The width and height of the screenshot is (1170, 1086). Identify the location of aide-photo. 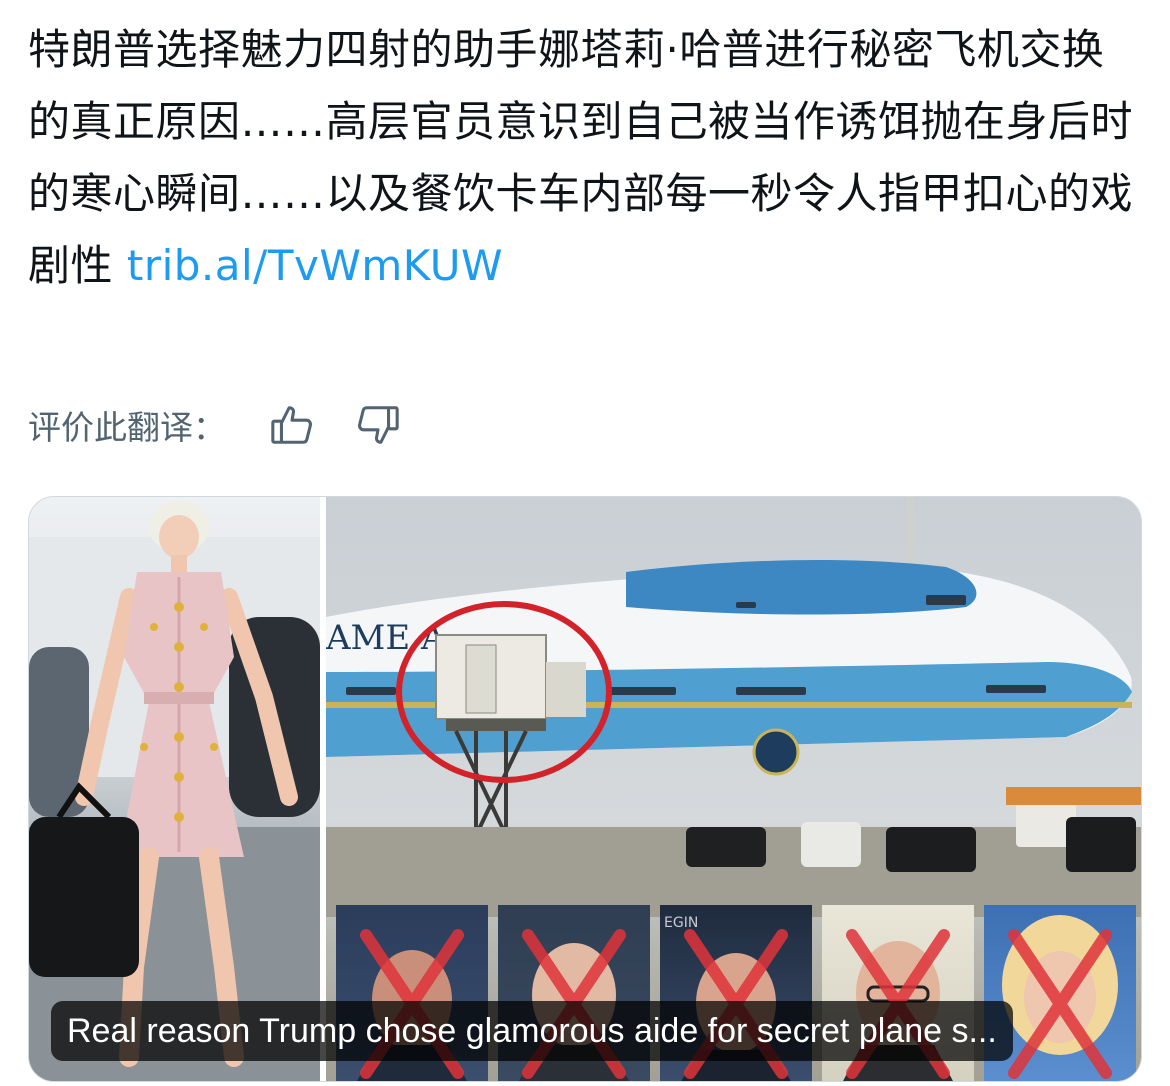
(174, 789).